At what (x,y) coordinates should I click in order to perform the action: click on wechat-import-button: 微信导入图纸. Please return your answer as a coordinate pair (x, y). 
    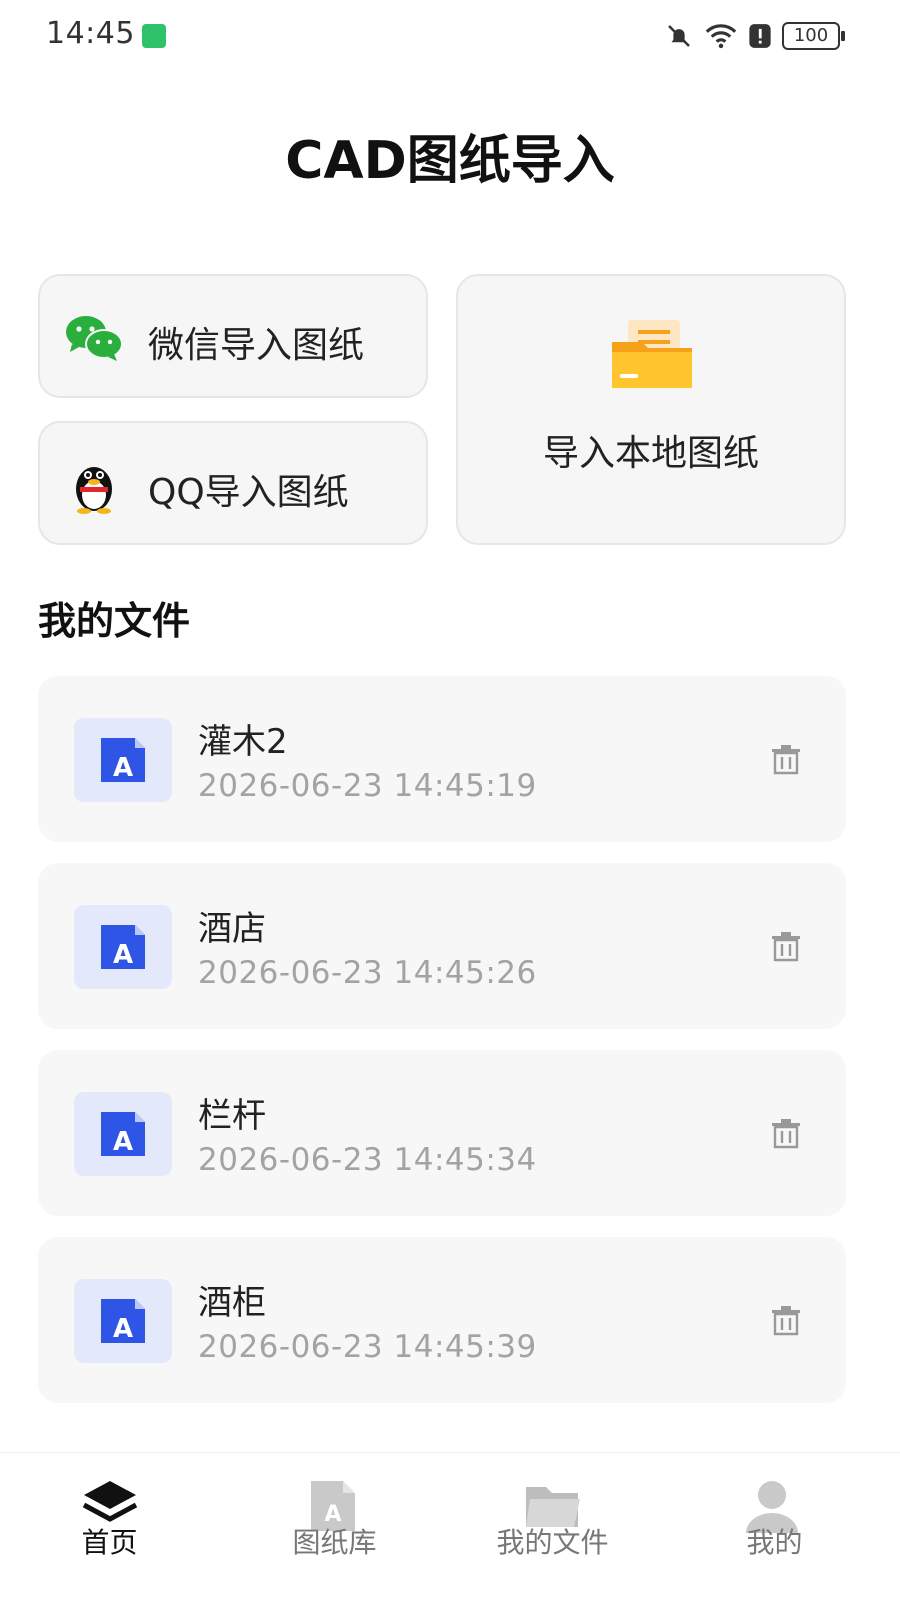
    Looking at the image, I should click on (233, 336).